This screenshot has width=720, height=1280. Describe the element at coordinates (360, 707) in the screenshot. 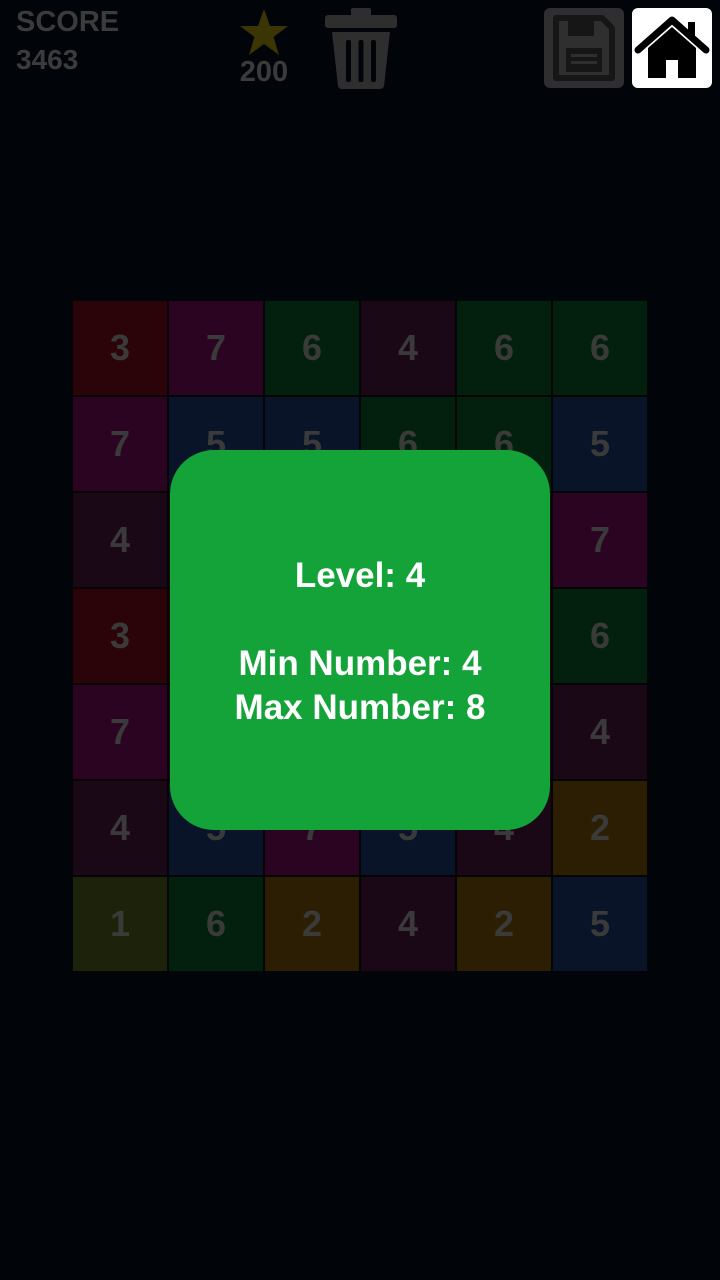

I see `dialog-max-number: Max Number: 8` at that location.